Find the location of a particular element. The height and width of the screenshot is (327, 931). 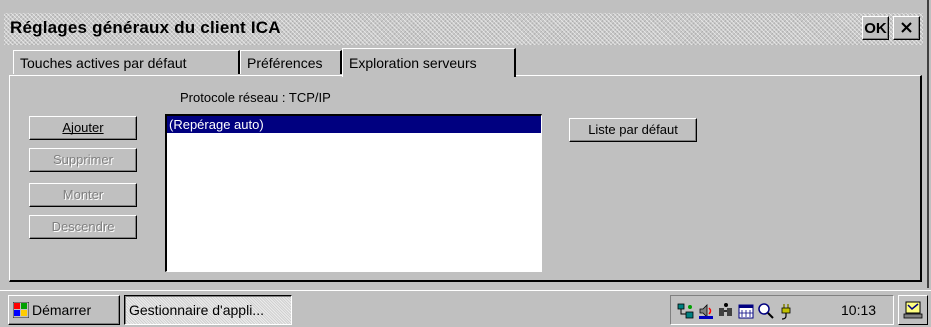

start-label: Démarrer is located at coordinates (62, 310).